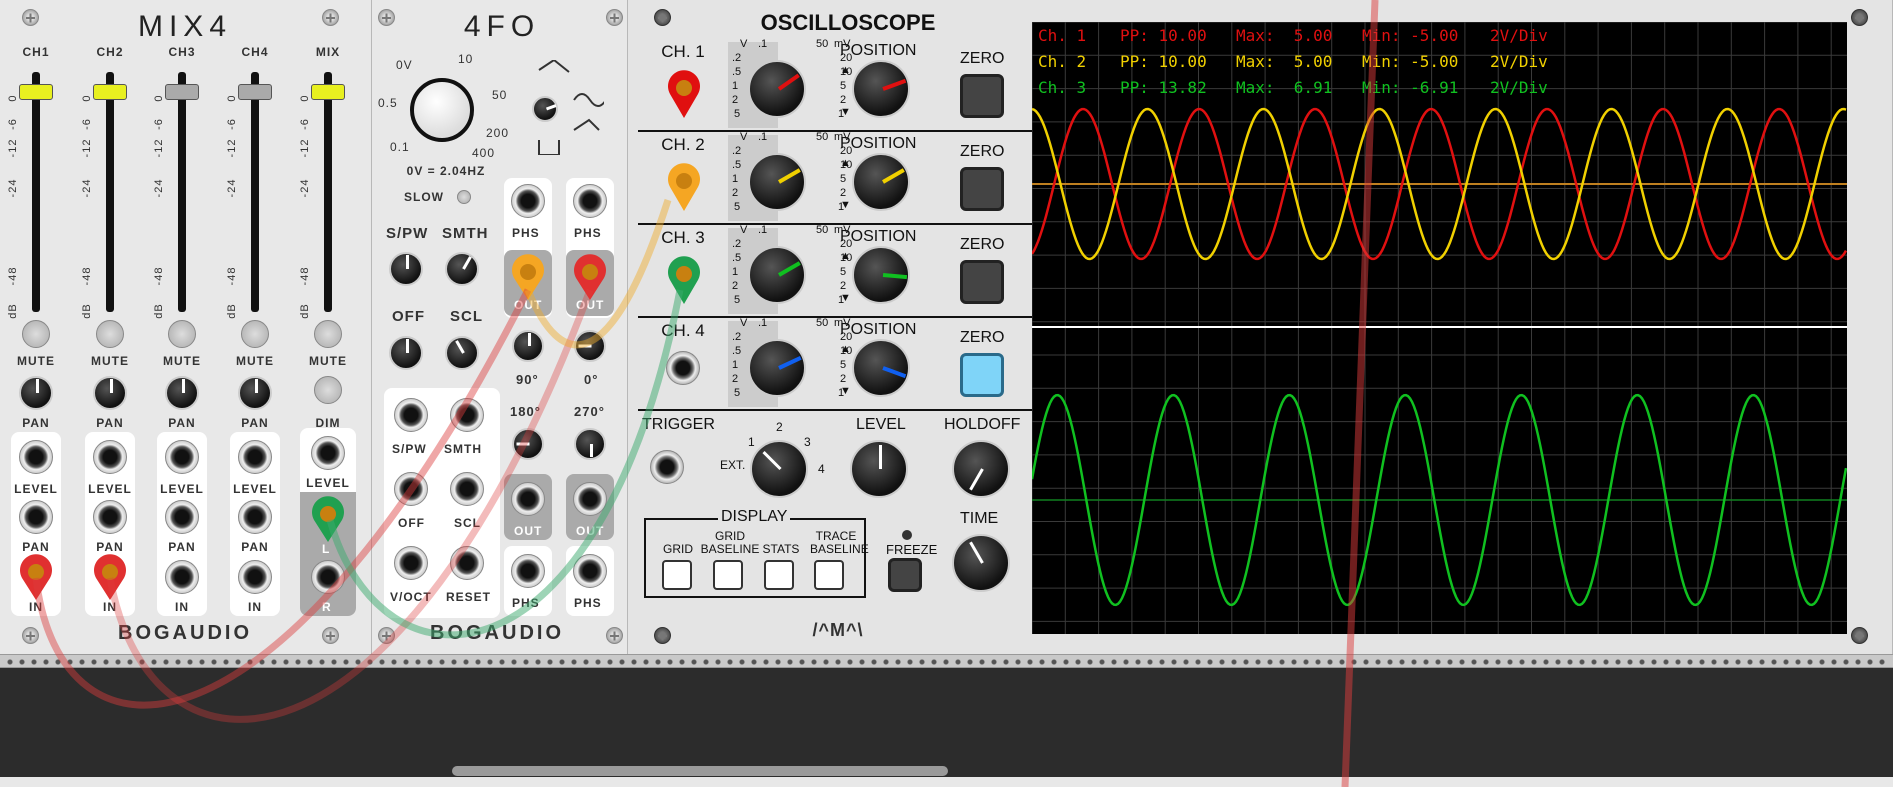  Describe the element at coordinates (467, 415) in the screenshot. I see `smth-cv-jack` at that location.